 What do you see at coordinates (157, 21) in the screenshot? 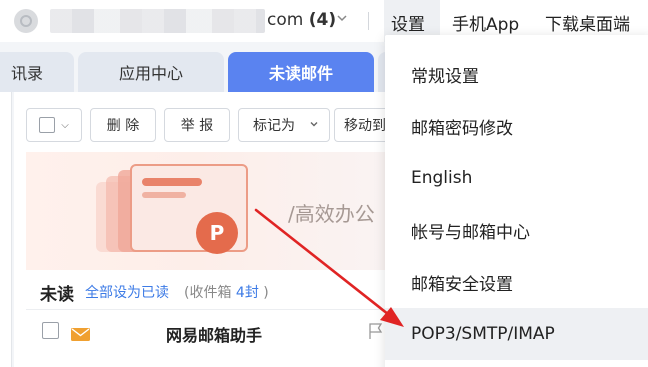
I see `email-address-blurred` at bounding box center [157, 21].